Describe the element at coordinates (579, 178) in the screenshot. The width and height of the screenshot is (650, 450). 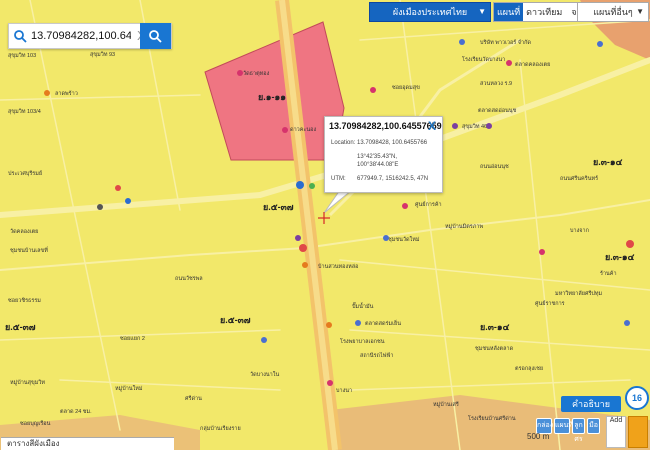
I see `place-label: ถนนศรีนครินทร์` at that location.